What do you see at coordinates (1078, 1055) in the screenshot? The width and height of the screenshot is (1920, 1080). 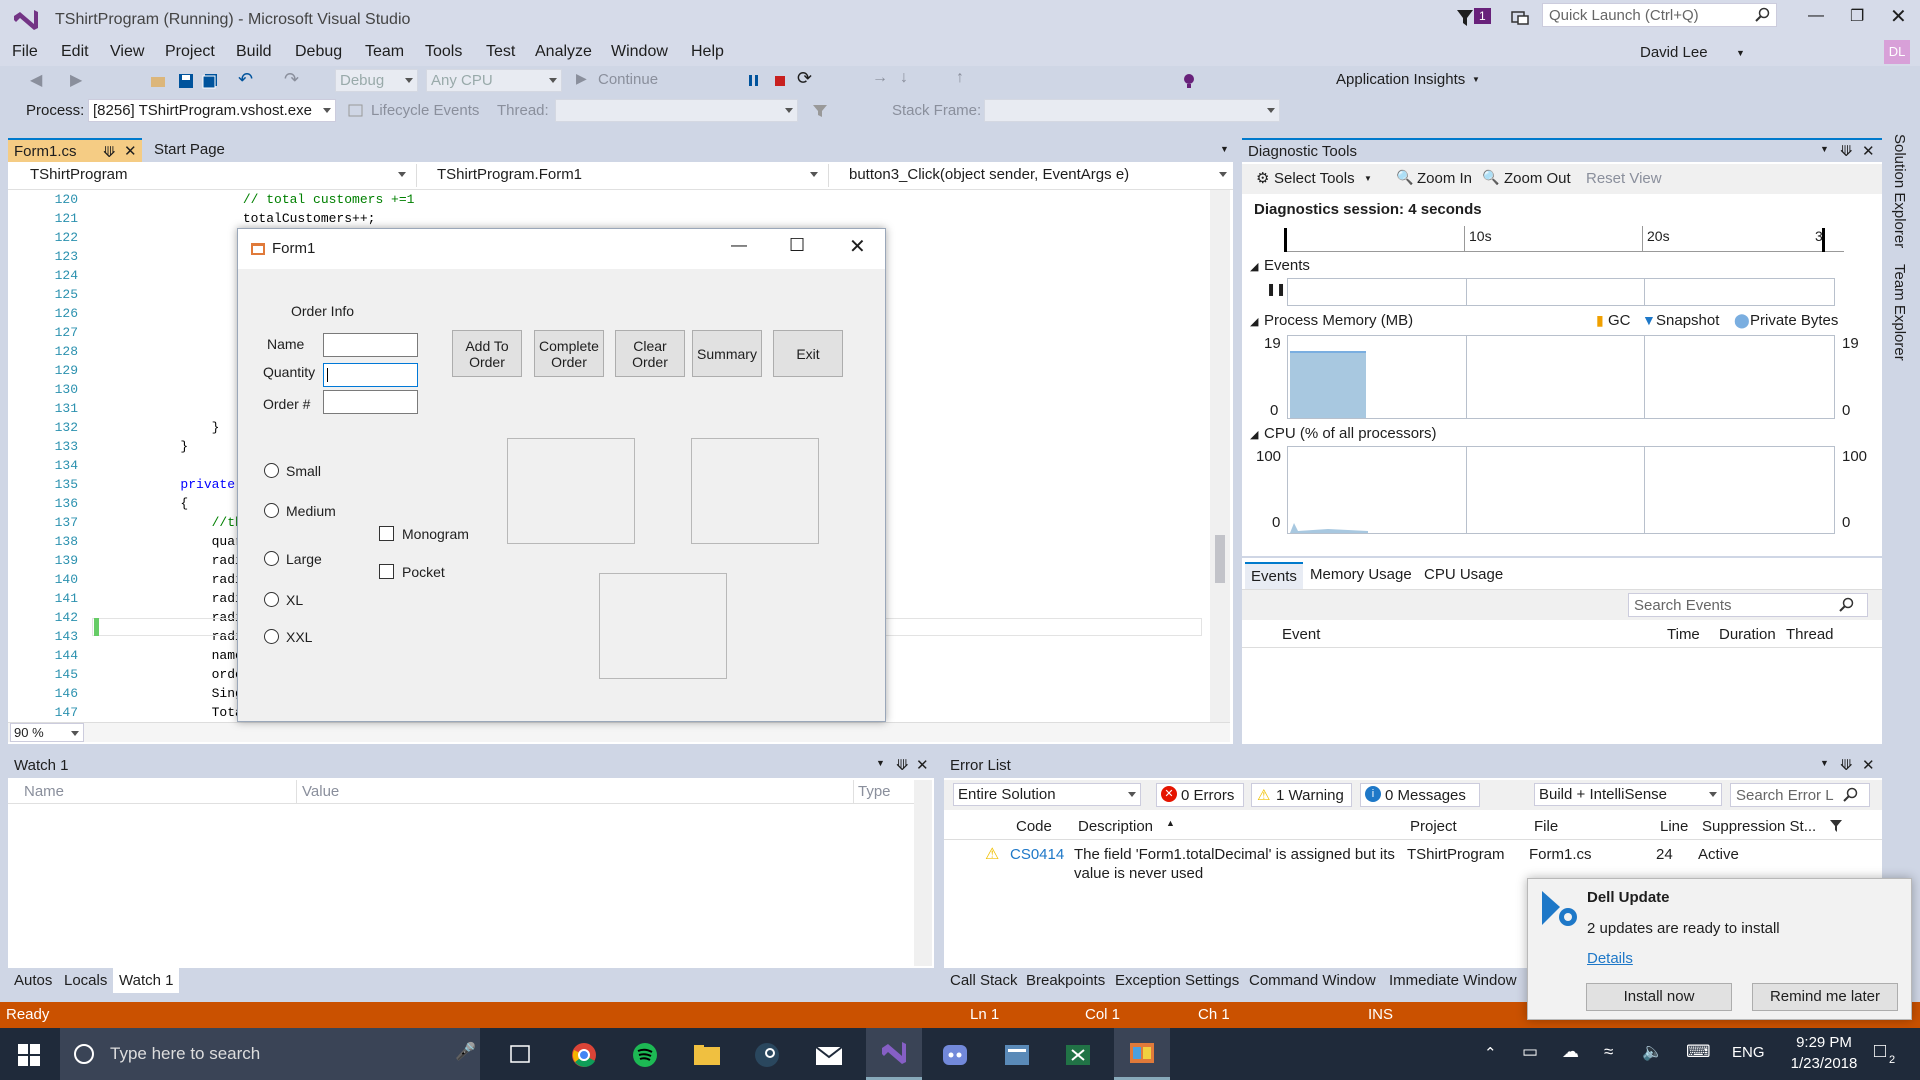 I see `excel-icon` at bounding box center [1078, 1055].